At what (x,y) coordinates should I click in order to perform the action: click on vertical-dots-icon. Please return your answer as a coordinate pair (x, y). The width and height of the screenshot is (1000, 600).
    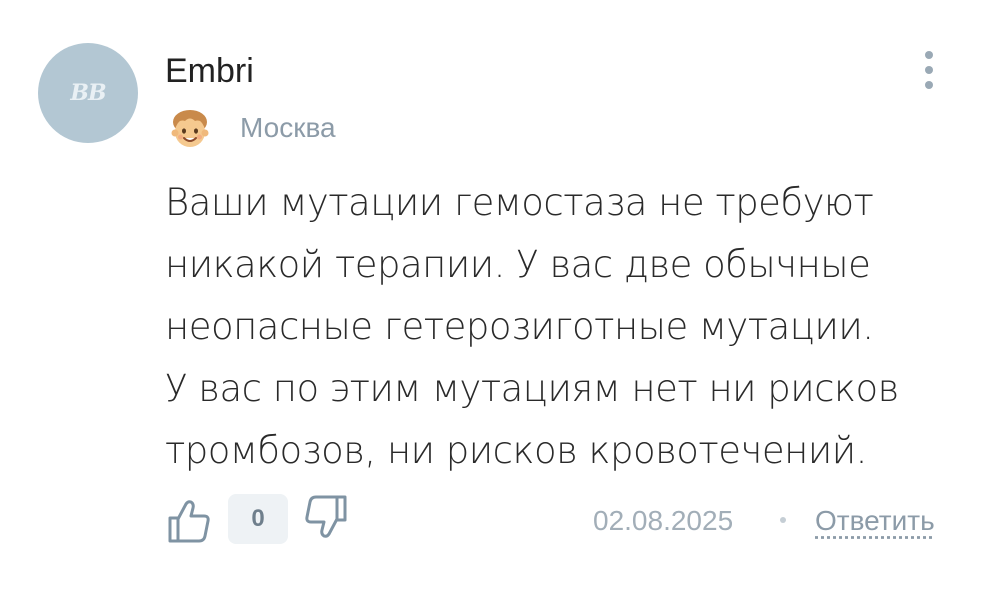
    Looking at the image, I should click on (929, 70).